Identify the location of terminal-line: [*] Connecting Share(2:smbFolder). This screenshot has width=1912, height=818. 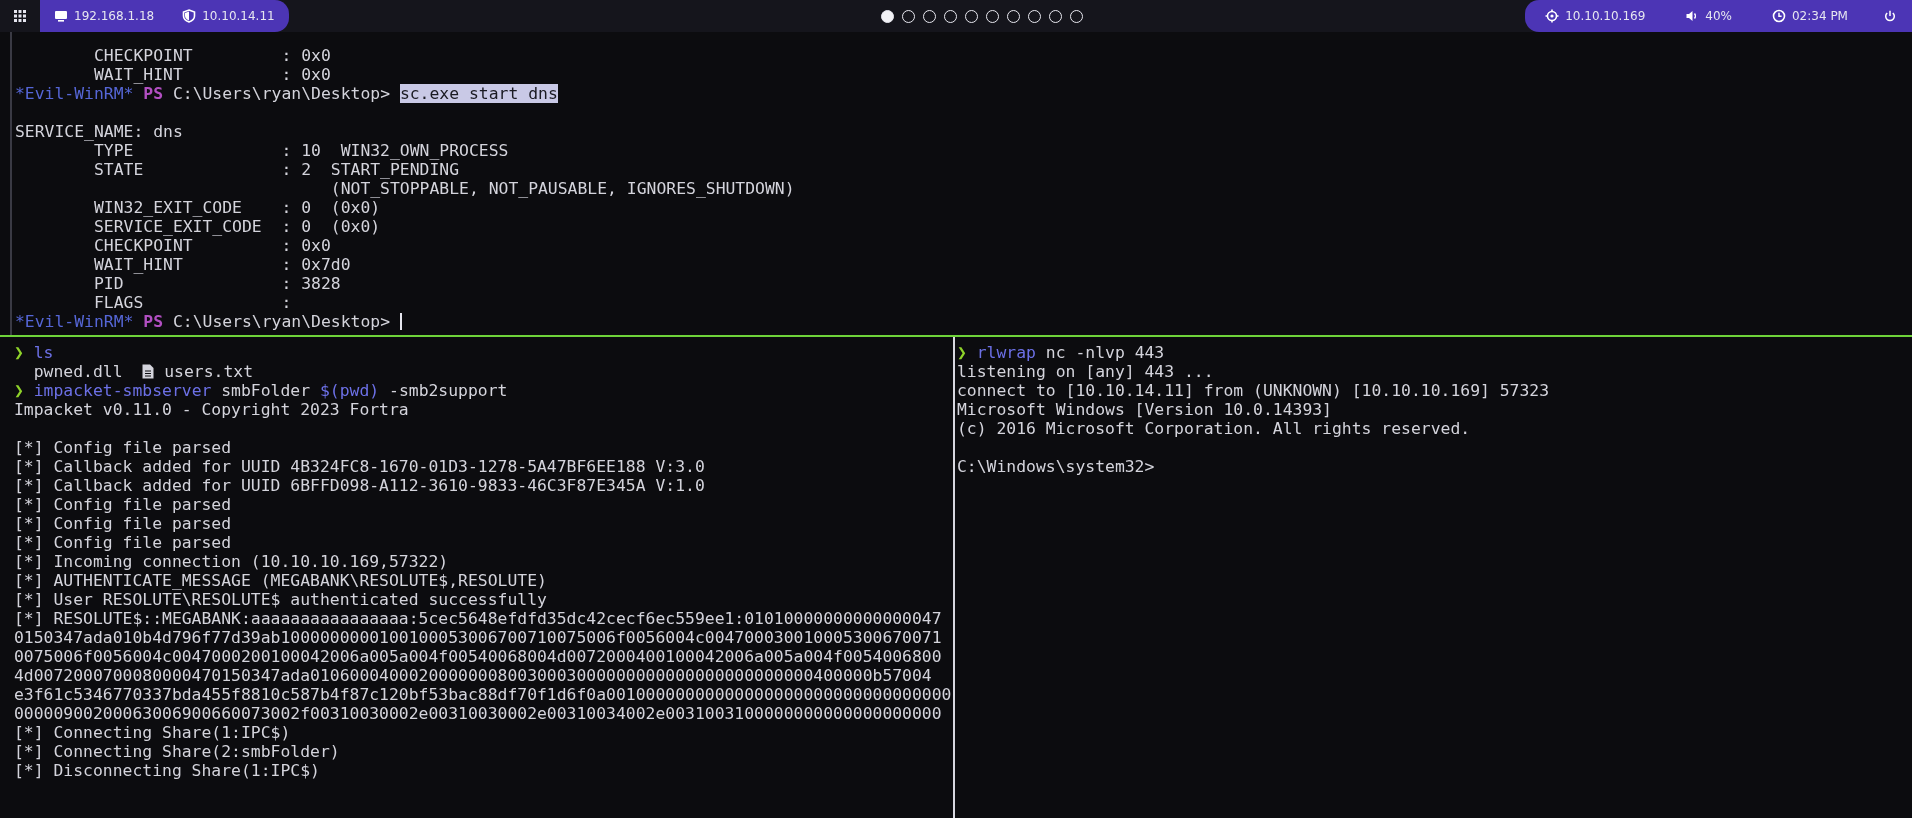
(177, 751).